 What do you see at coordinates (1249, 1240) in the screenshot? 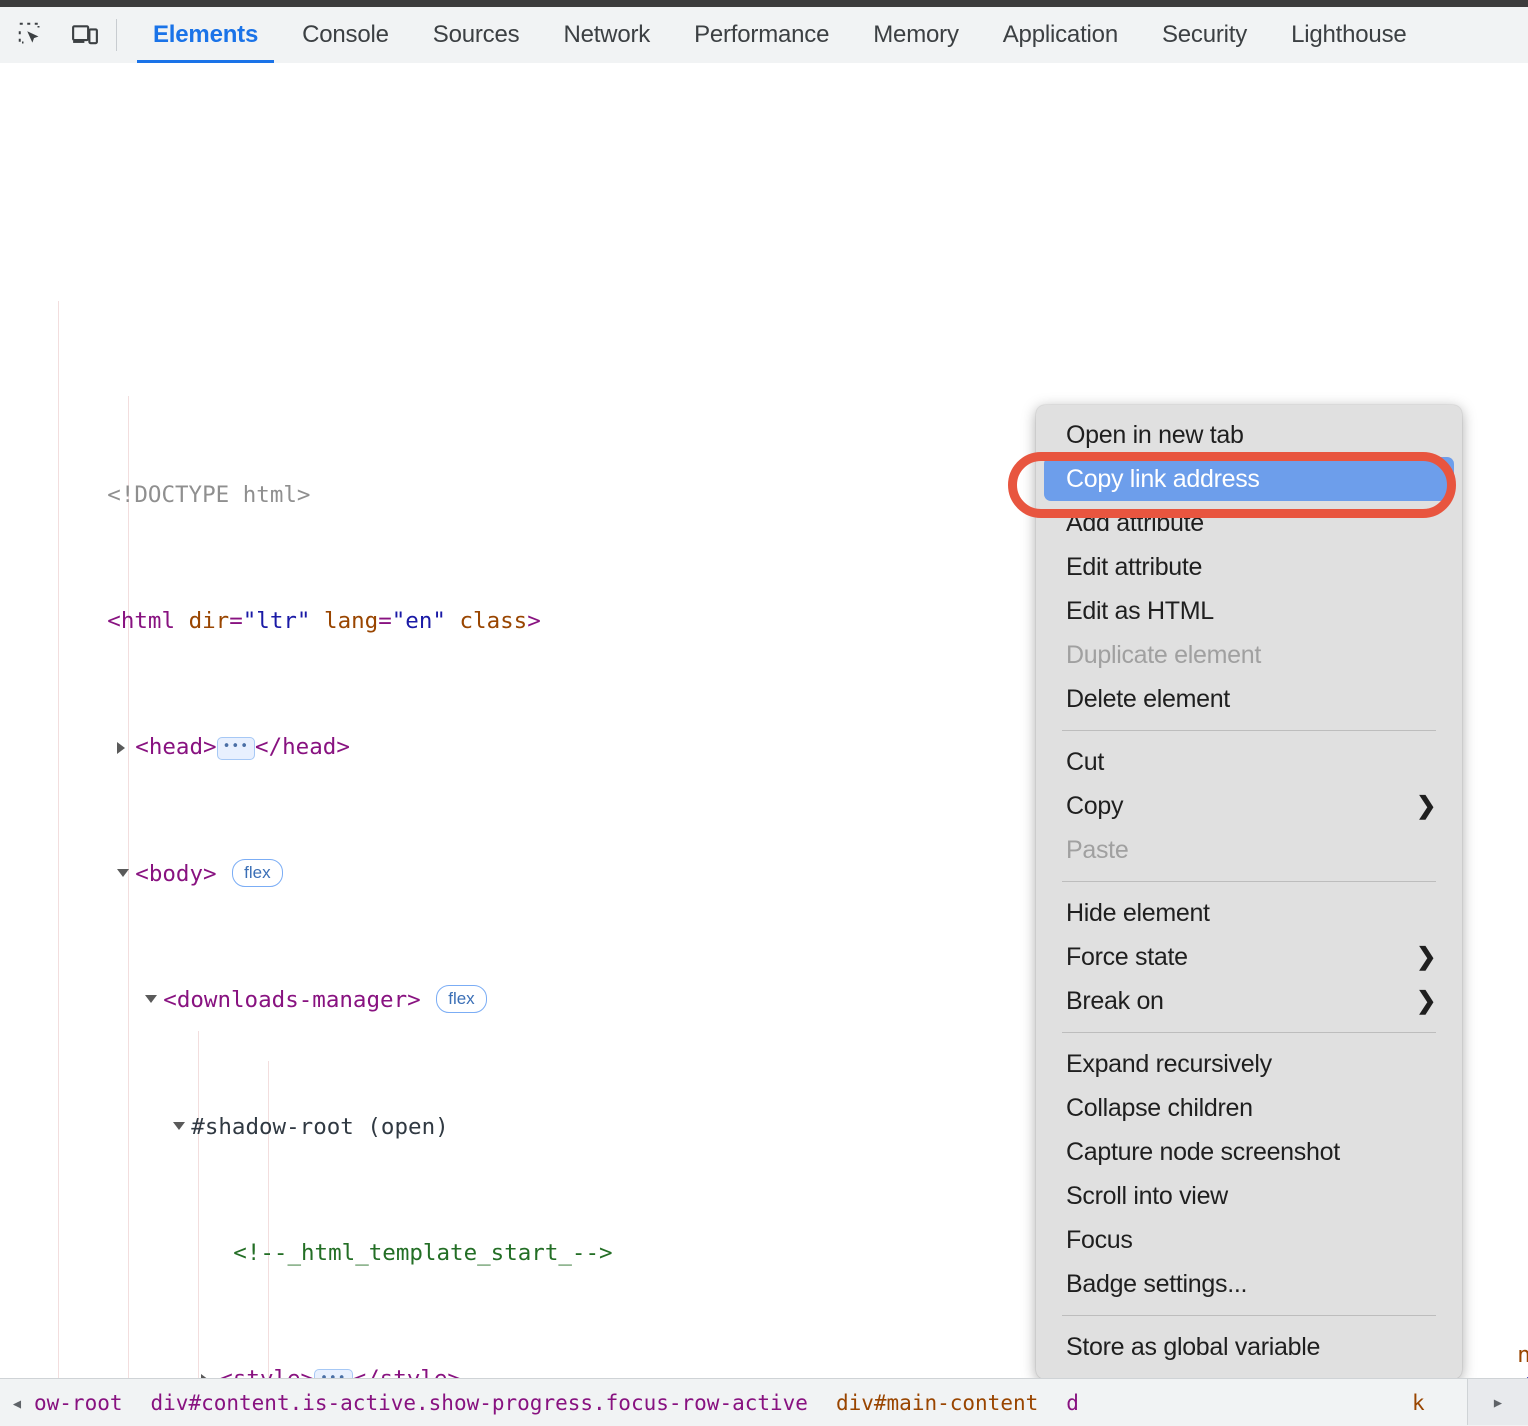
I see `menu-item-focus: Focus` at bounding box center [1249, 1240].